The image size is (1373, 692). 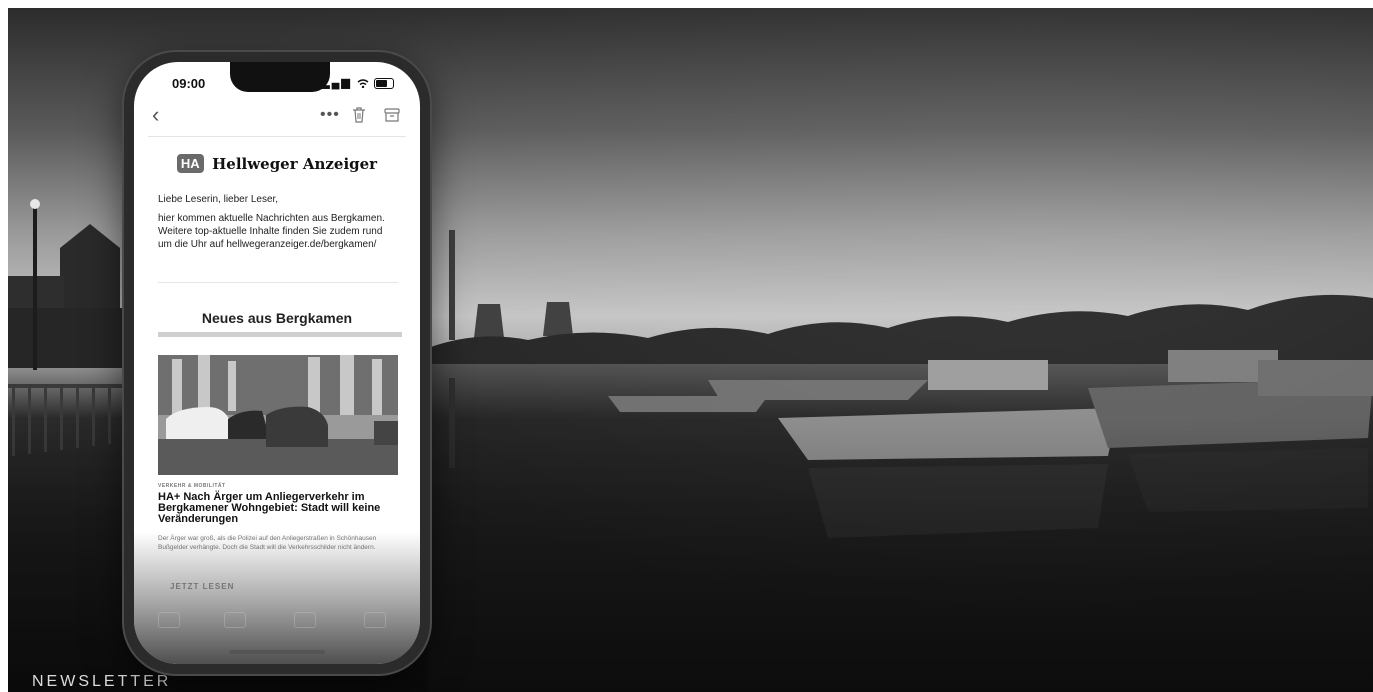 What do you see at coordinates (330, 115) in the screenshot?
I see `more-icon: •••` at bounding box center [330, 115].